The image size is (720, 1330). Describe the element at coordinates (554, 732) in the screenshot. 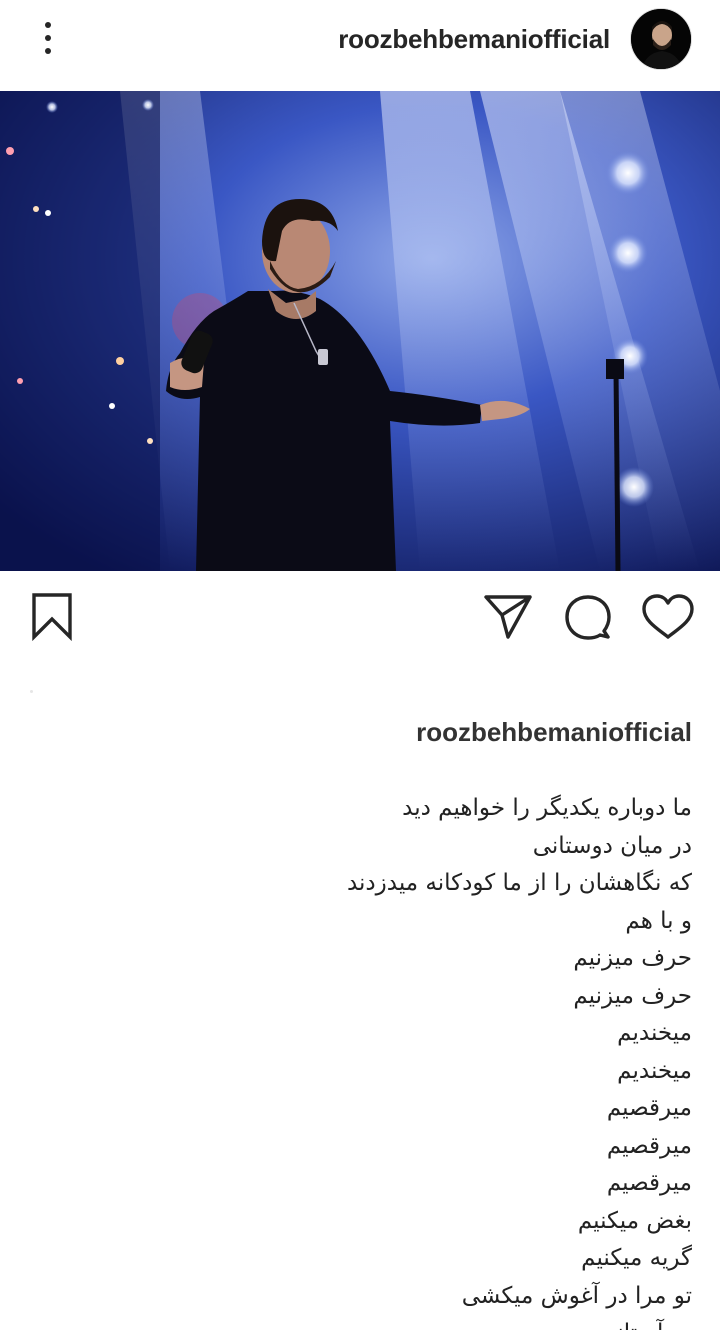

I see `caption-username: roozbehbemaniofficial` at that location.